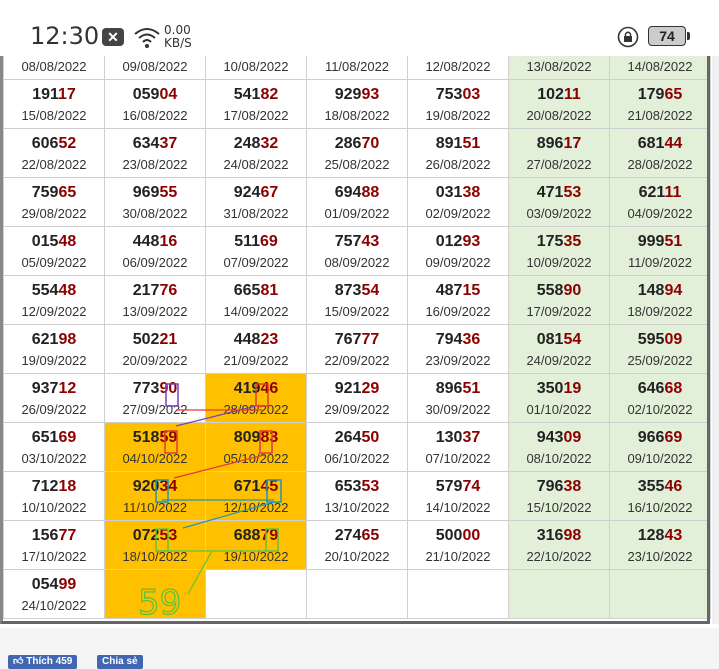 The width and height of the screenshot is (719, 669). What do you see at coordinates (67, 584) in the screenshot?
I see `number-tail: 99` at bounding box center [67, 584].